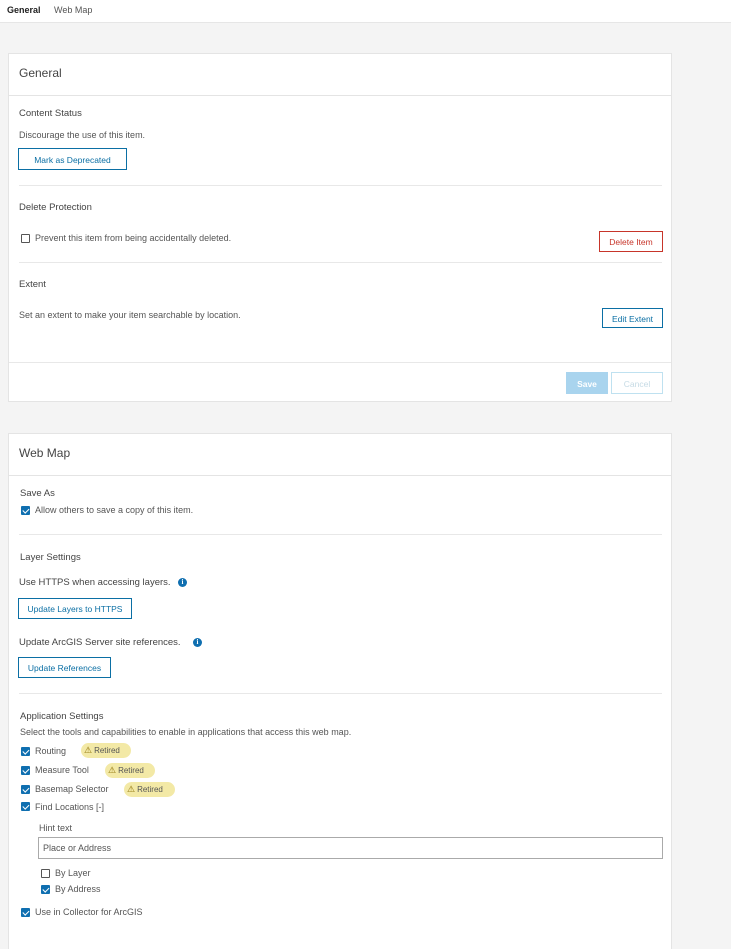  What do you see at coordinates (50, 113) in the screenshot?
I see `content-status-heading: Content Status` at bounding box center [50, 113].